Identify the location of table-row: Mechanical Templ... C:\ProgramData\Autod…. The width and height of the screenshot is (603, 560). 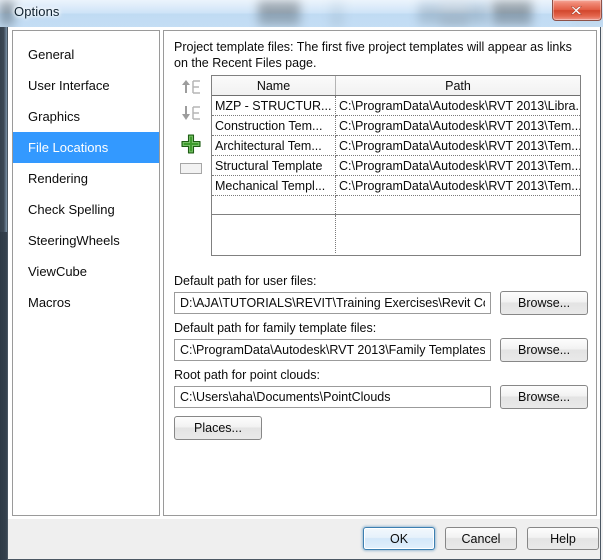
(396, 185).